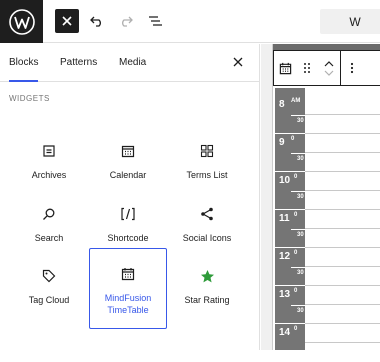 Image resolution: width=380 pixels, height=362 pixels. What do you see at coordinates (284, 218) in the screenshot?
I see `hour-number: 11` at bounding box center [284, 218].